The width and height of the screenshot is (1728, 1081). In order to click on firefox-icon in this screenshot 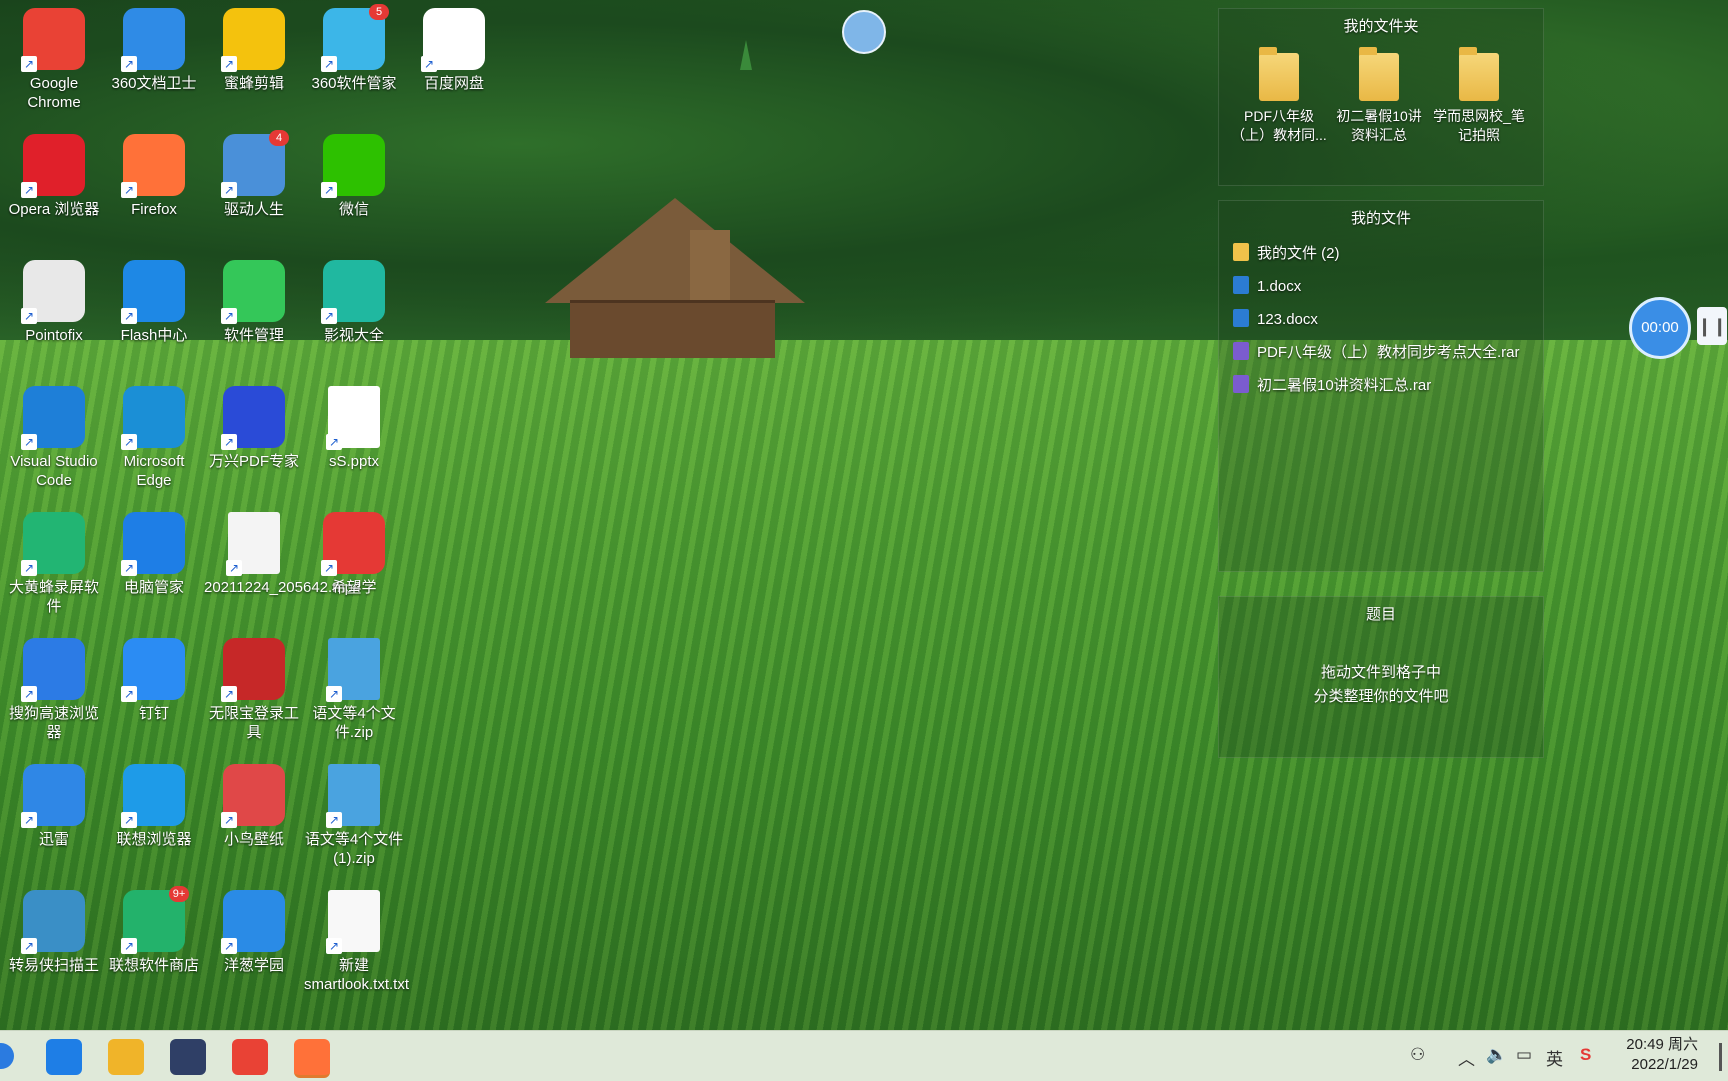, I will do `click(312, 1058)`.